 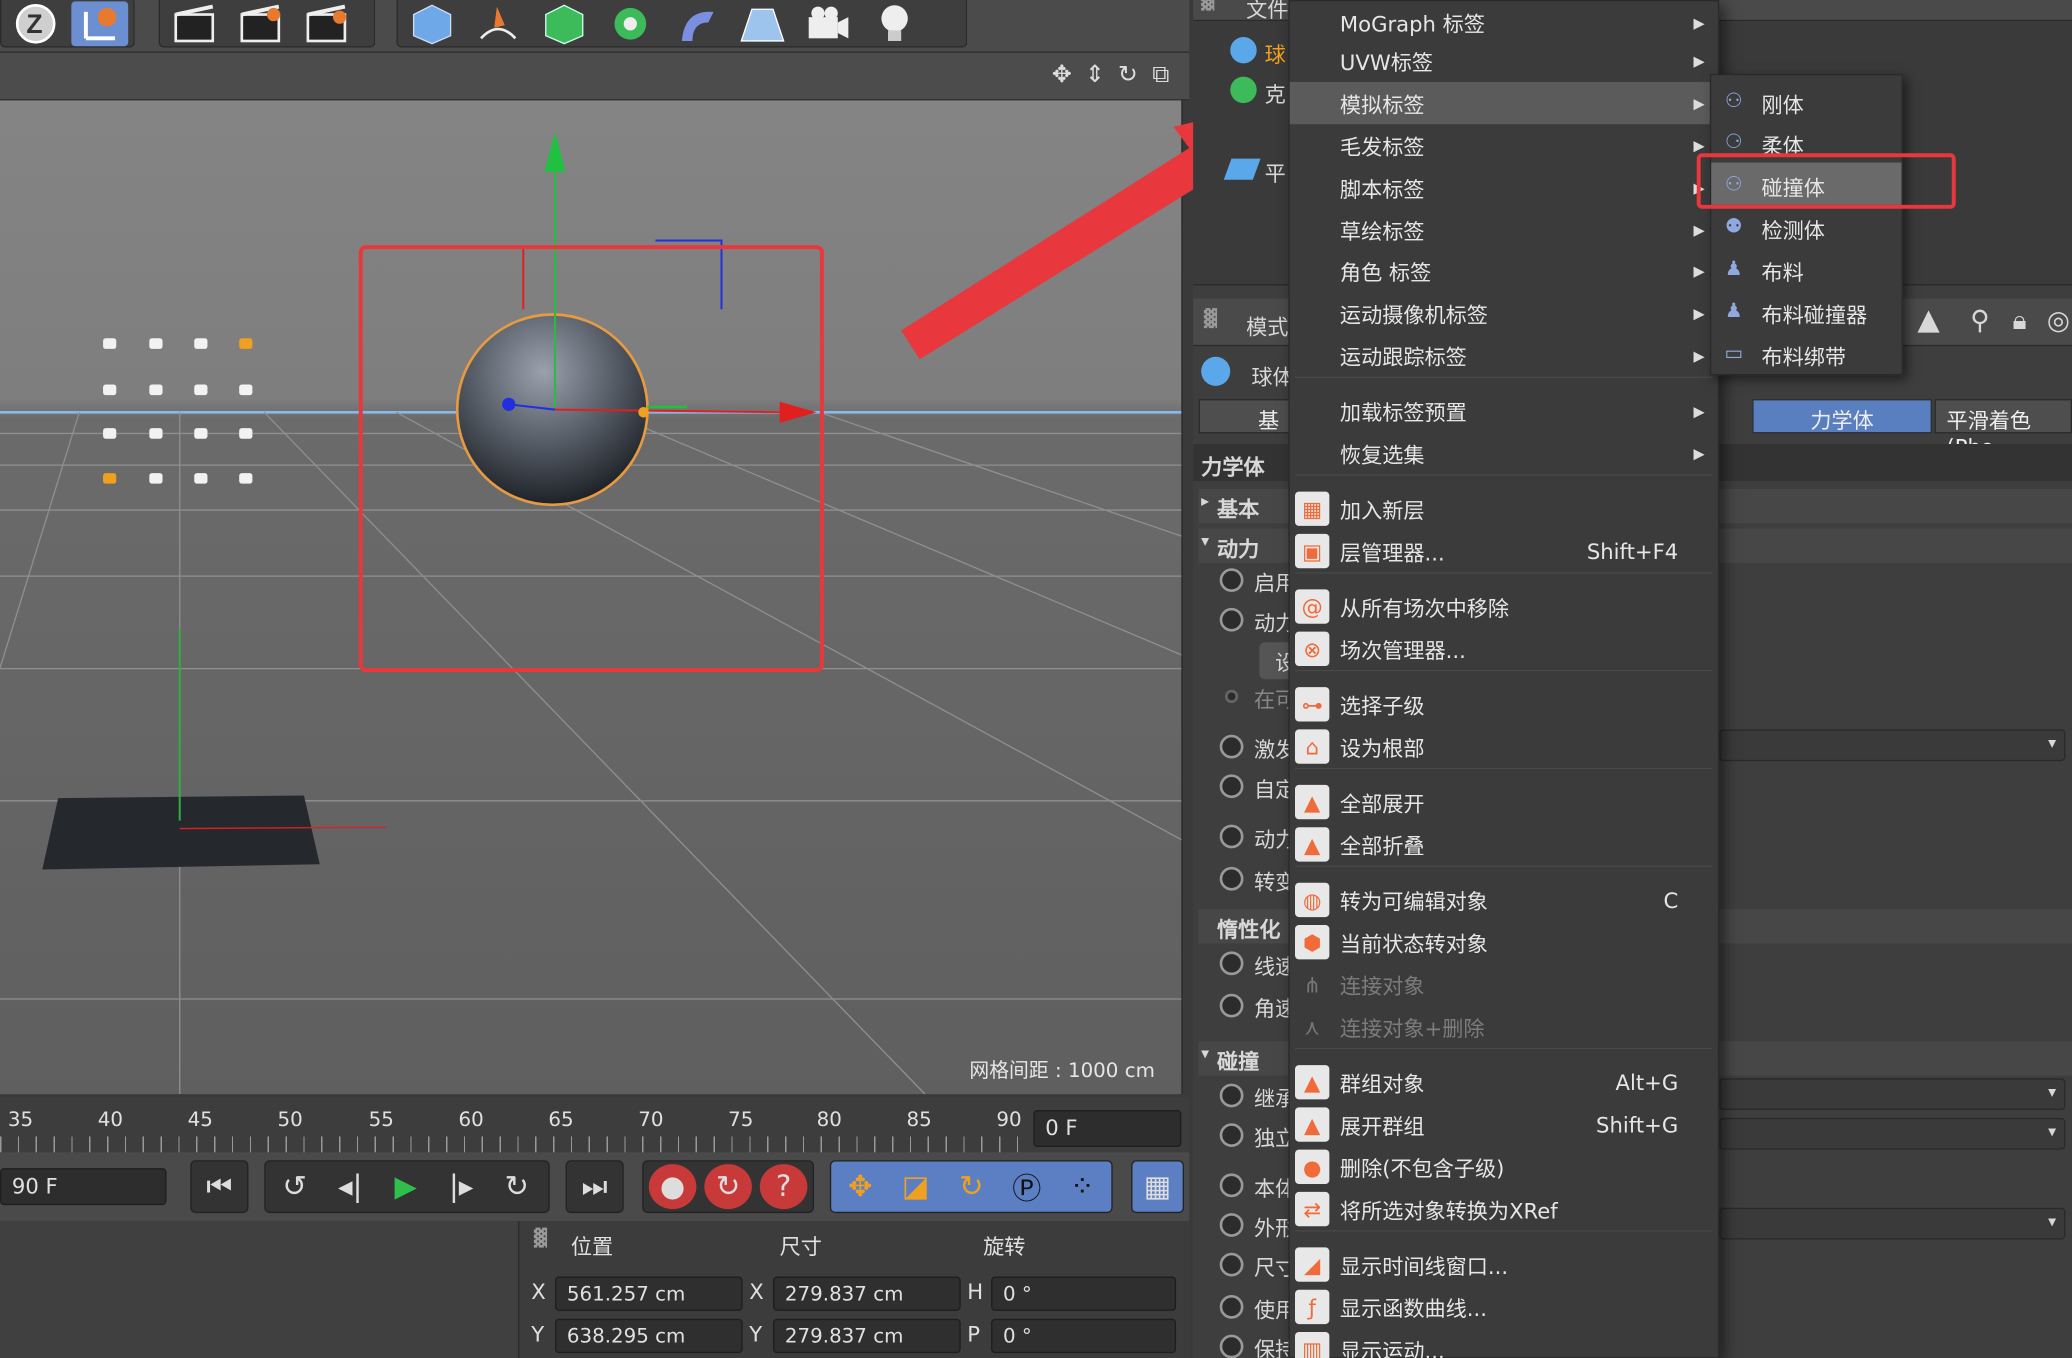 What do you see at coordinates (2052, 1221) in the screenshot?
I see `chevron-down-icon: ▾` at bounding box center [2052, 1221].